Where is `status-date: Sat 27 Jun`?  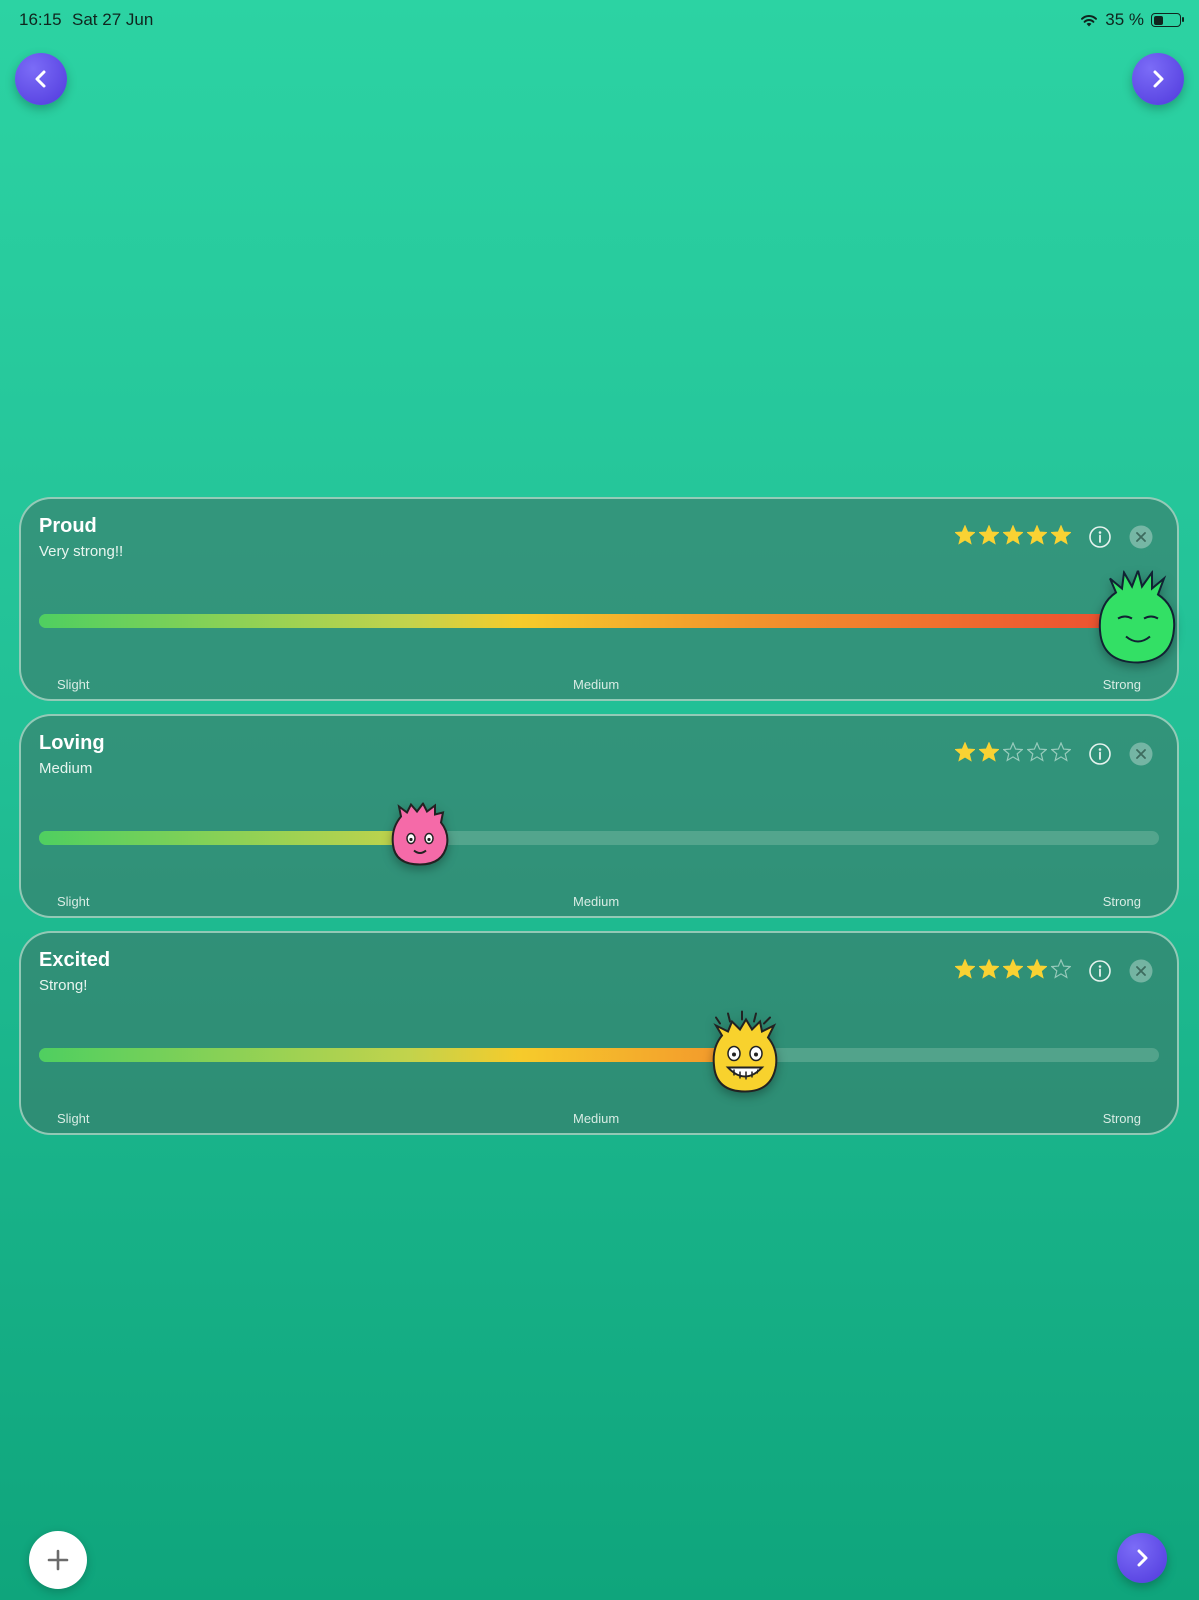 status-date: Sat 27 Jun is located at coordinates (113, 19).